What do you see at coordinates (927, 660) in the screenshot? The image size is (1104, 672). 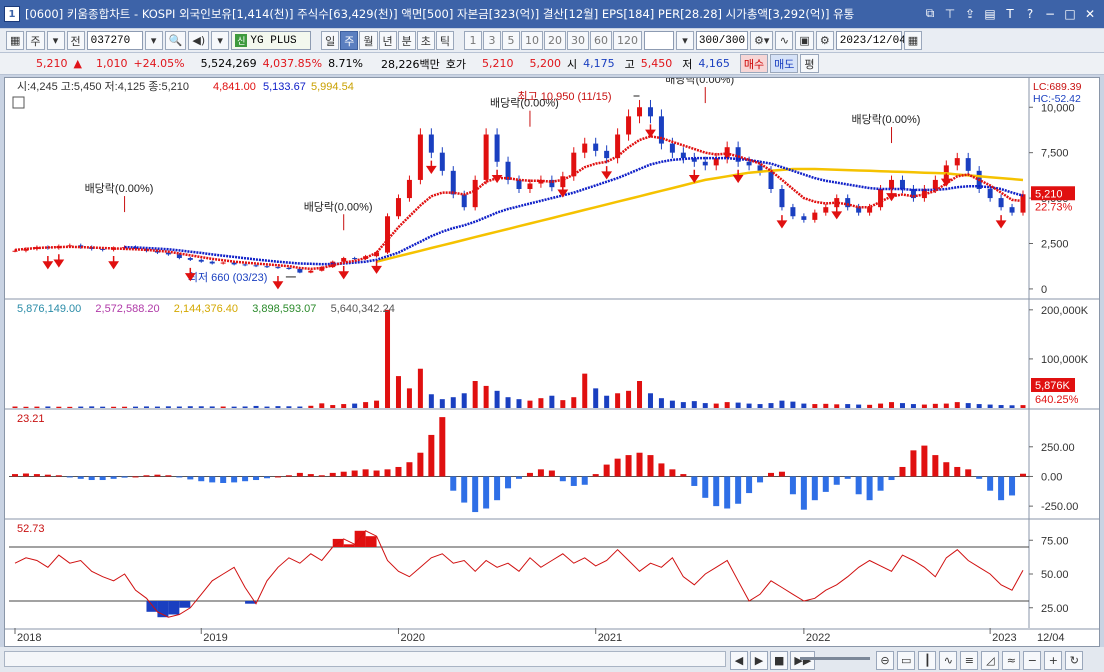 I see `candle-icon: ┃` at bounding box center [927, 660].